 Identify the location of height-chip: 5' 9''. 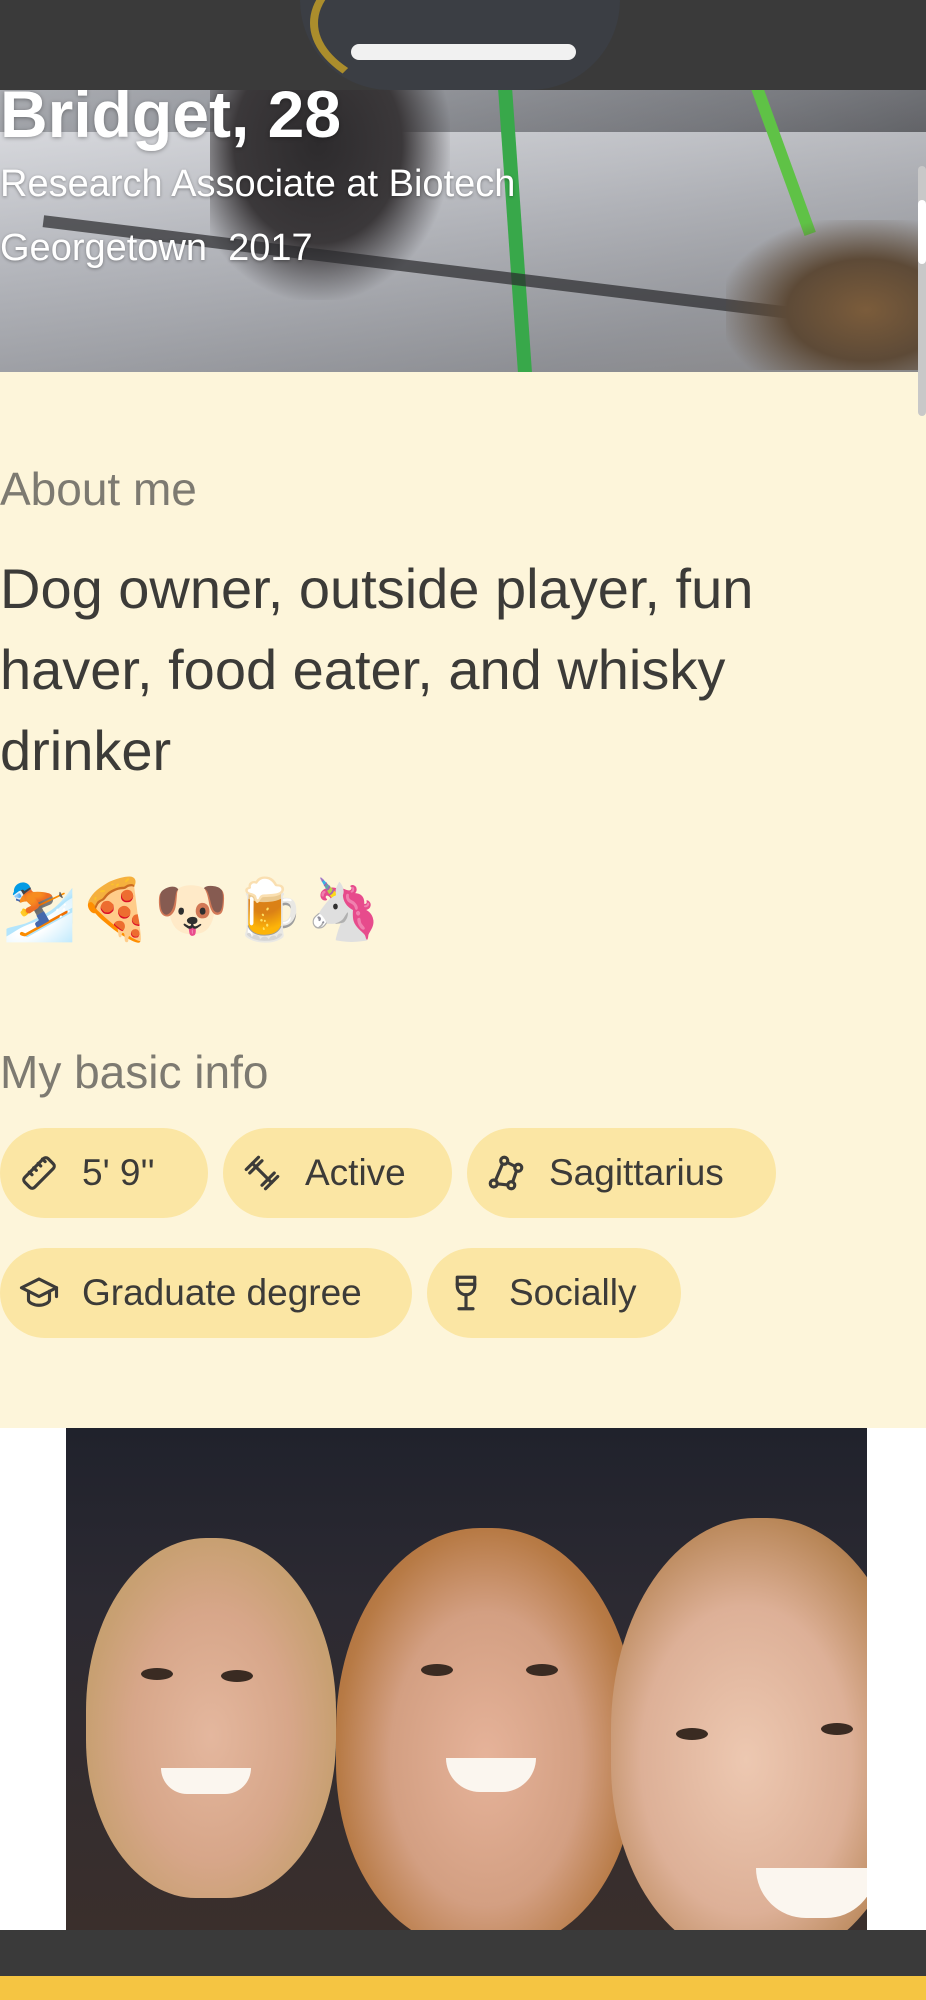
(104, 1173).